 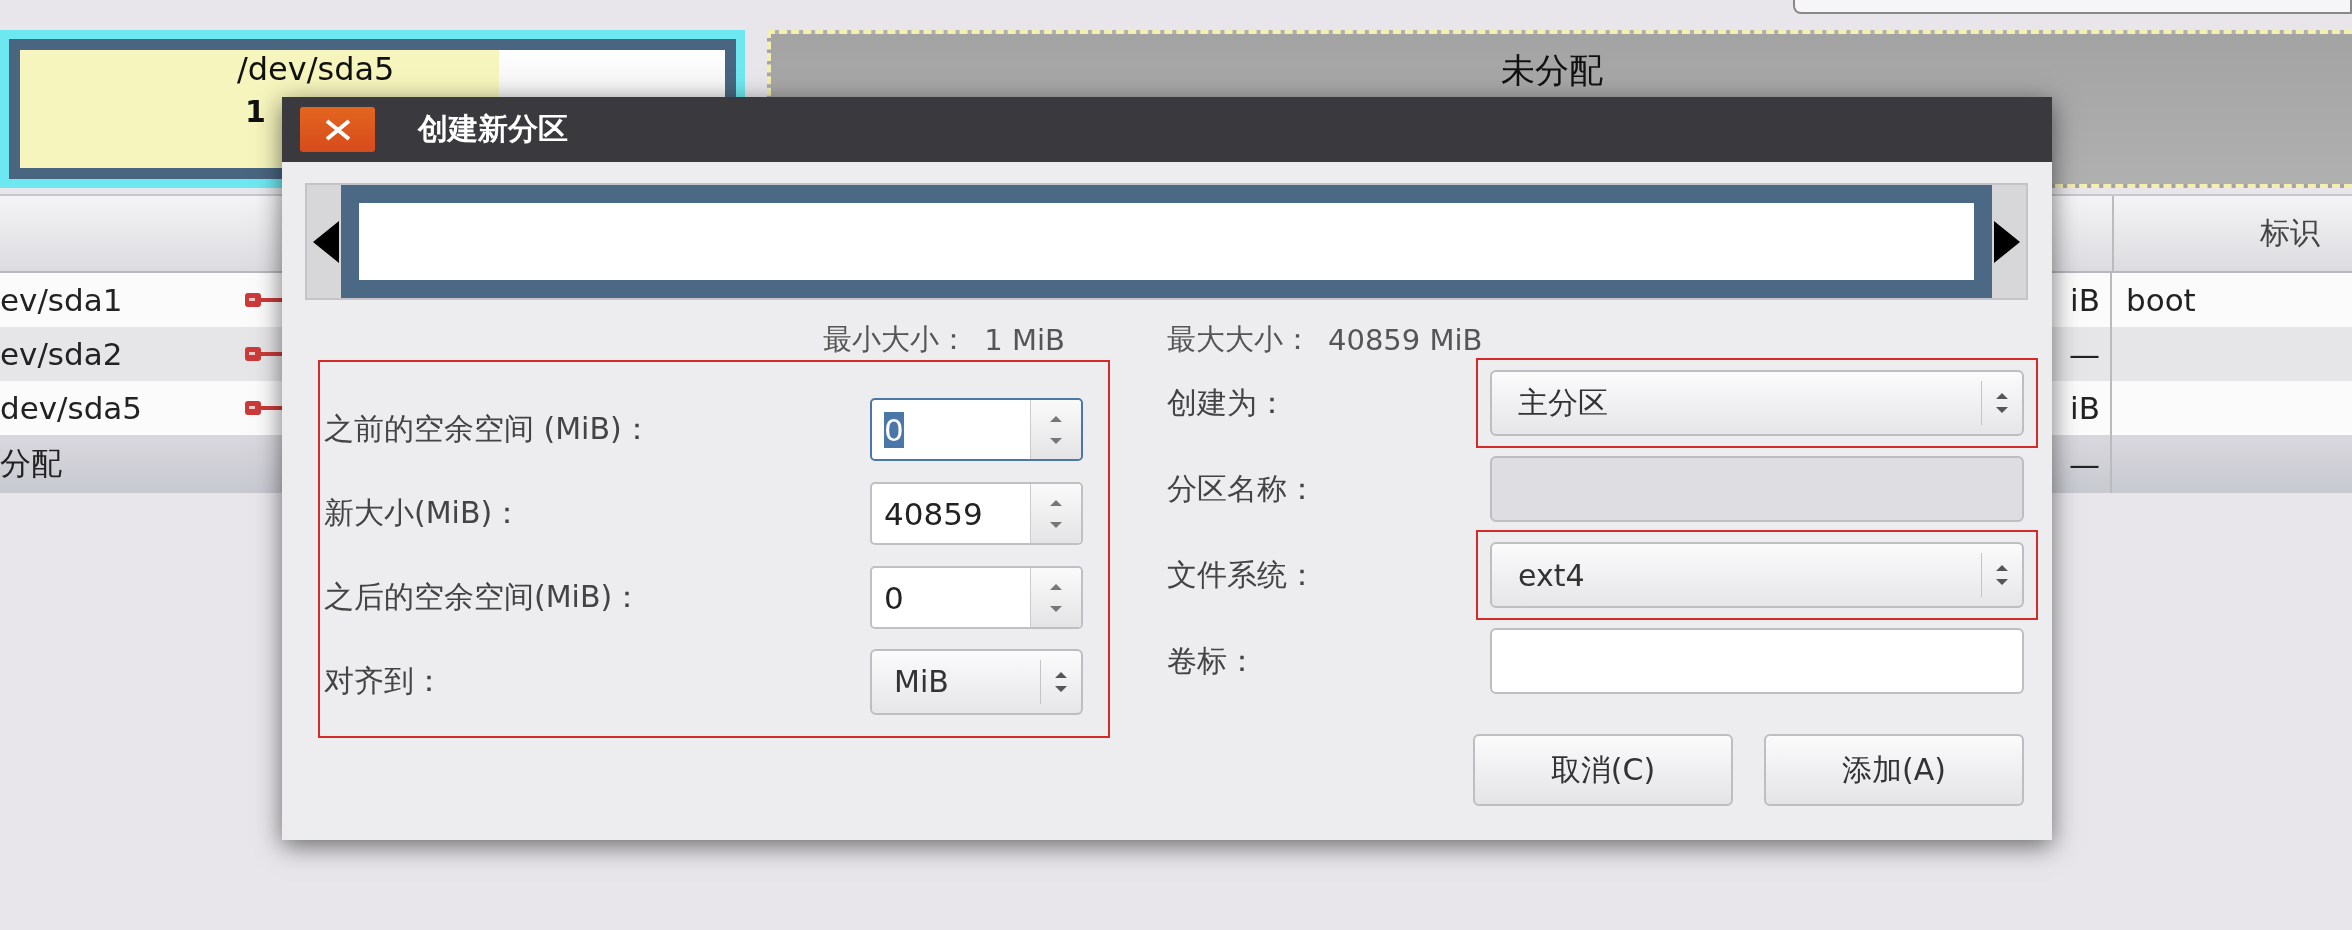 What do you see at coordinates (337, 129) in the screenshot?
I see `close-button` at bounding box center [337, 129].